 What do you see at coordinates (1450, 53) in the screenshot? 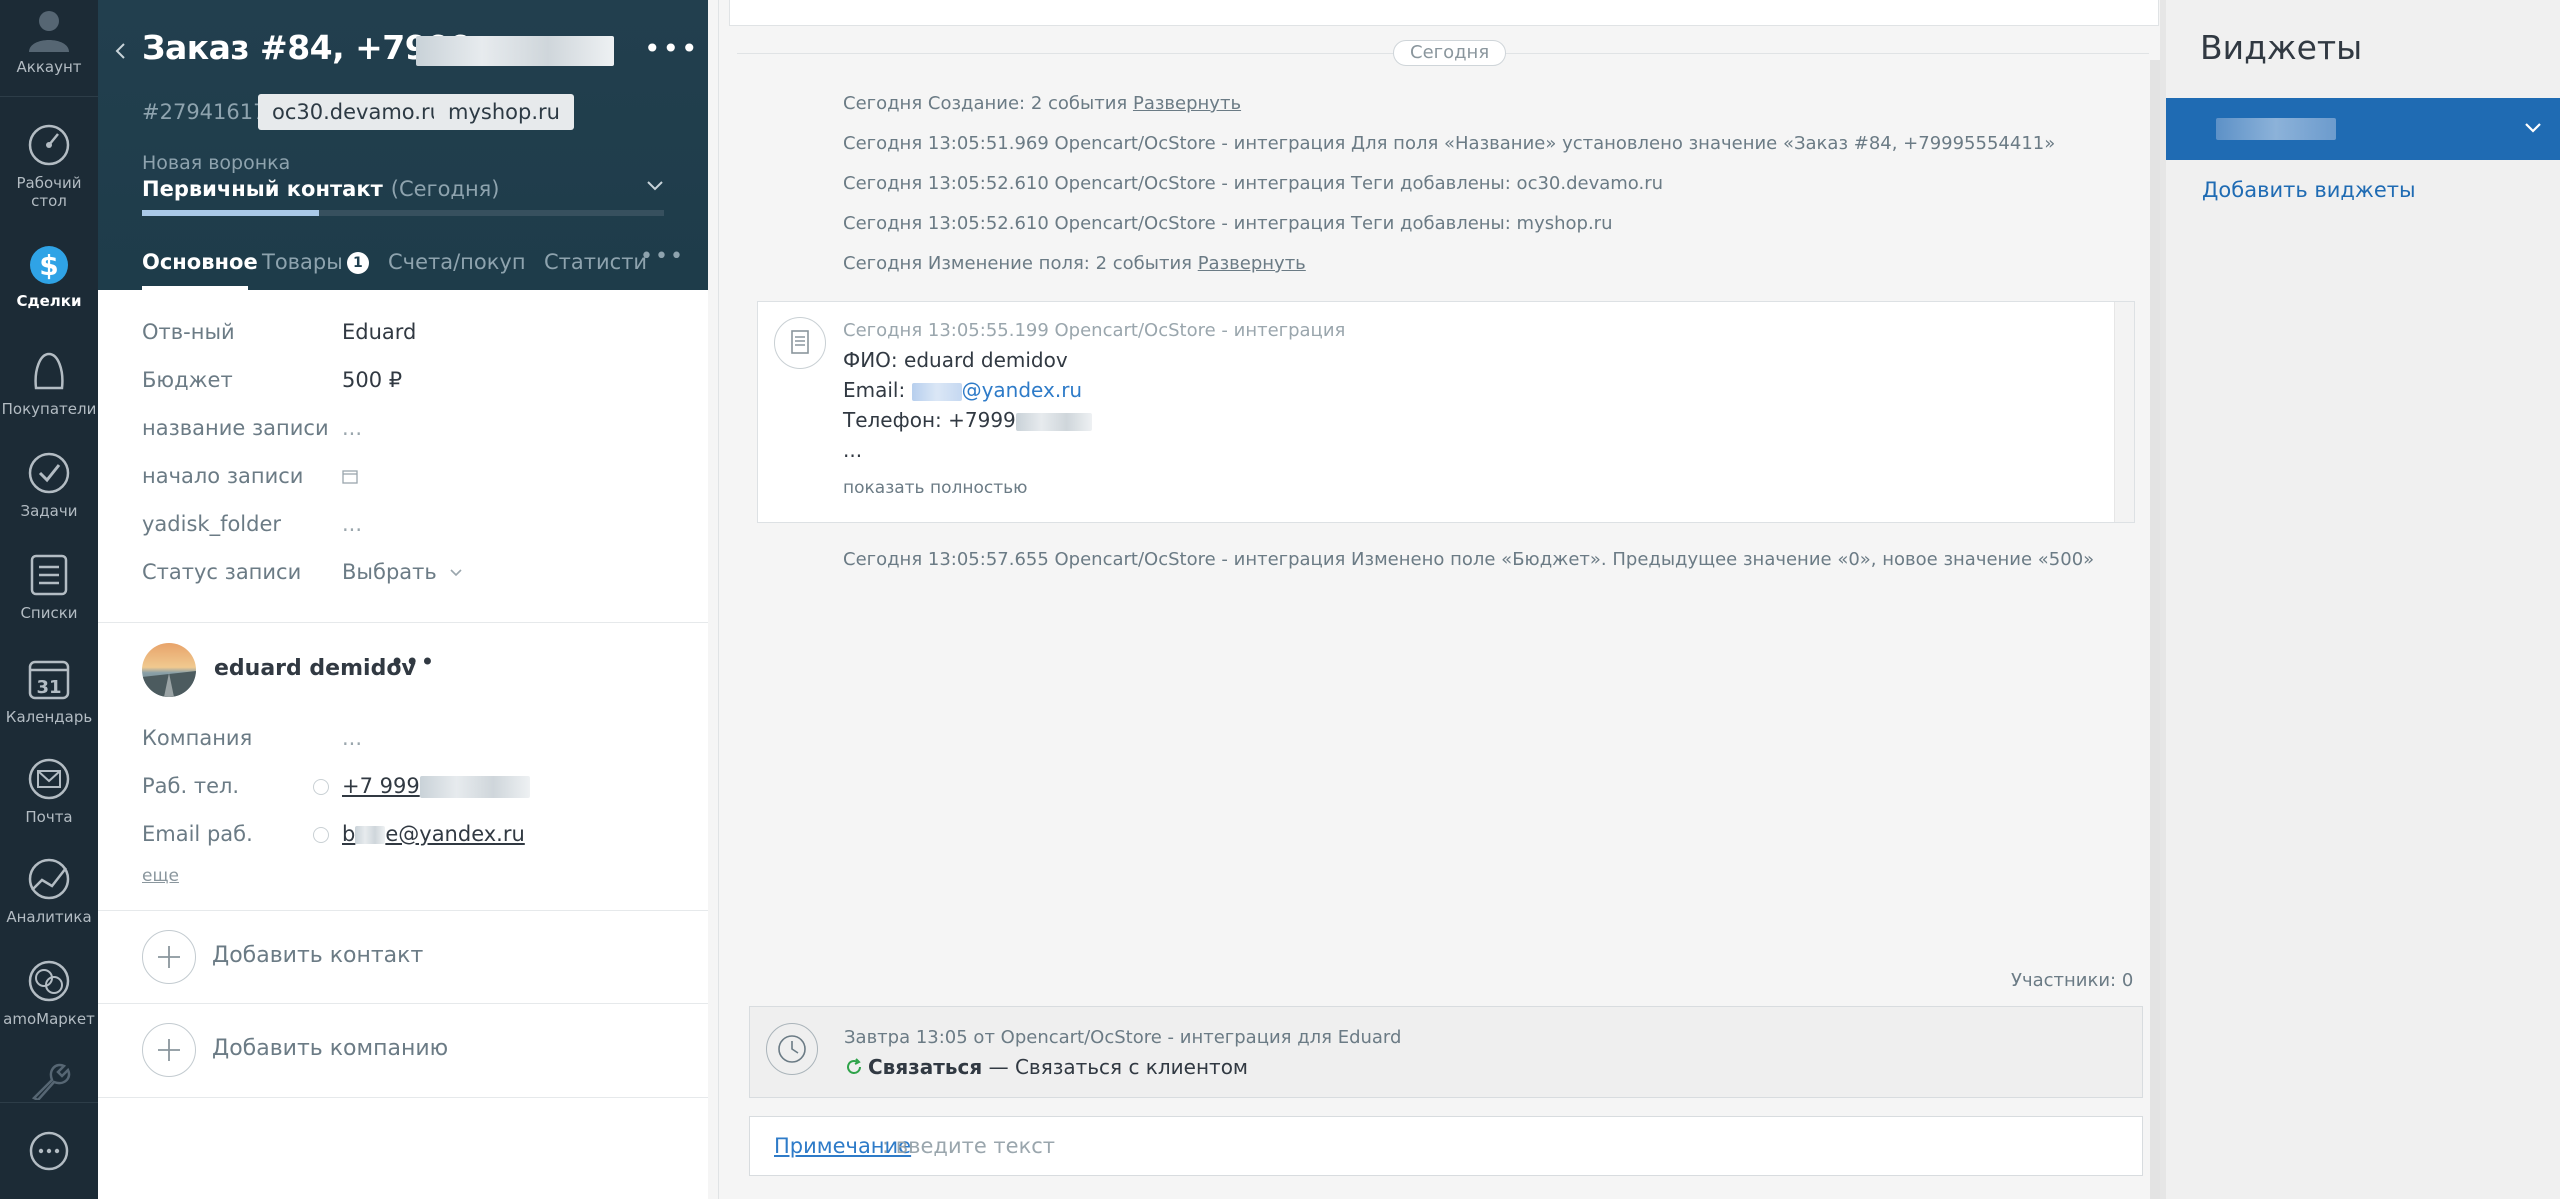
I see `today-date-pill: Сегодня` at bounding box center [1450, 53].